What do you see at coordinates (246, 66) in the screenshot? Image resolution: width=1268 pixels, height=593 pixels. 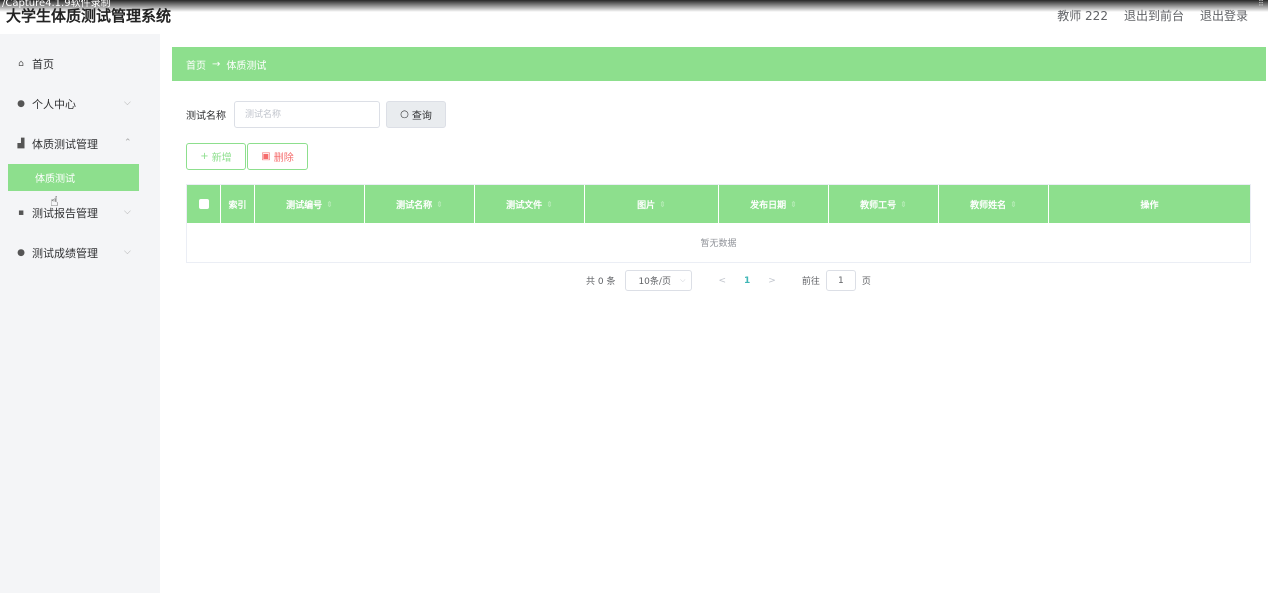 I see `breadcrumb-current: 体质测试` at bounding box center [246, 66].